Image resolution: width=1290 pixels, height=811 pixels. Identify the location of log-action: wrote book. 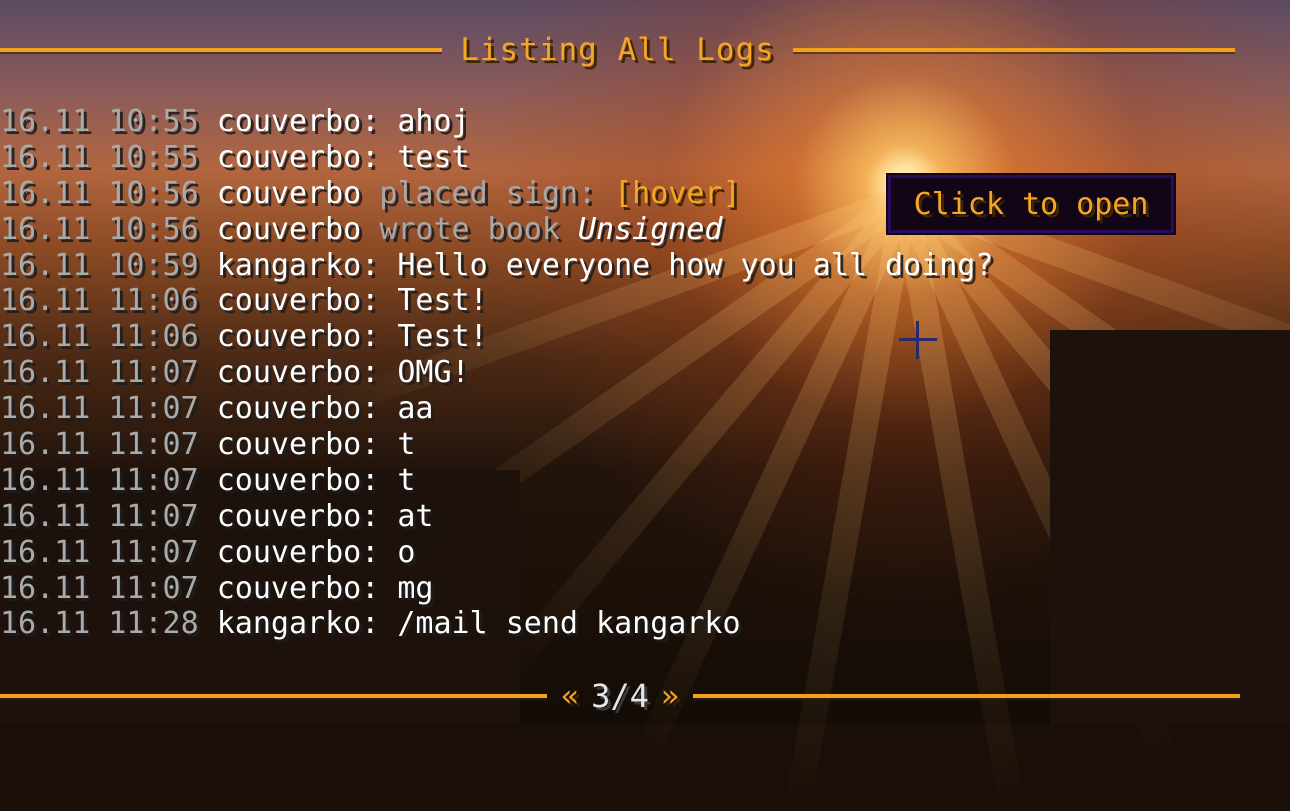
(478, 229).